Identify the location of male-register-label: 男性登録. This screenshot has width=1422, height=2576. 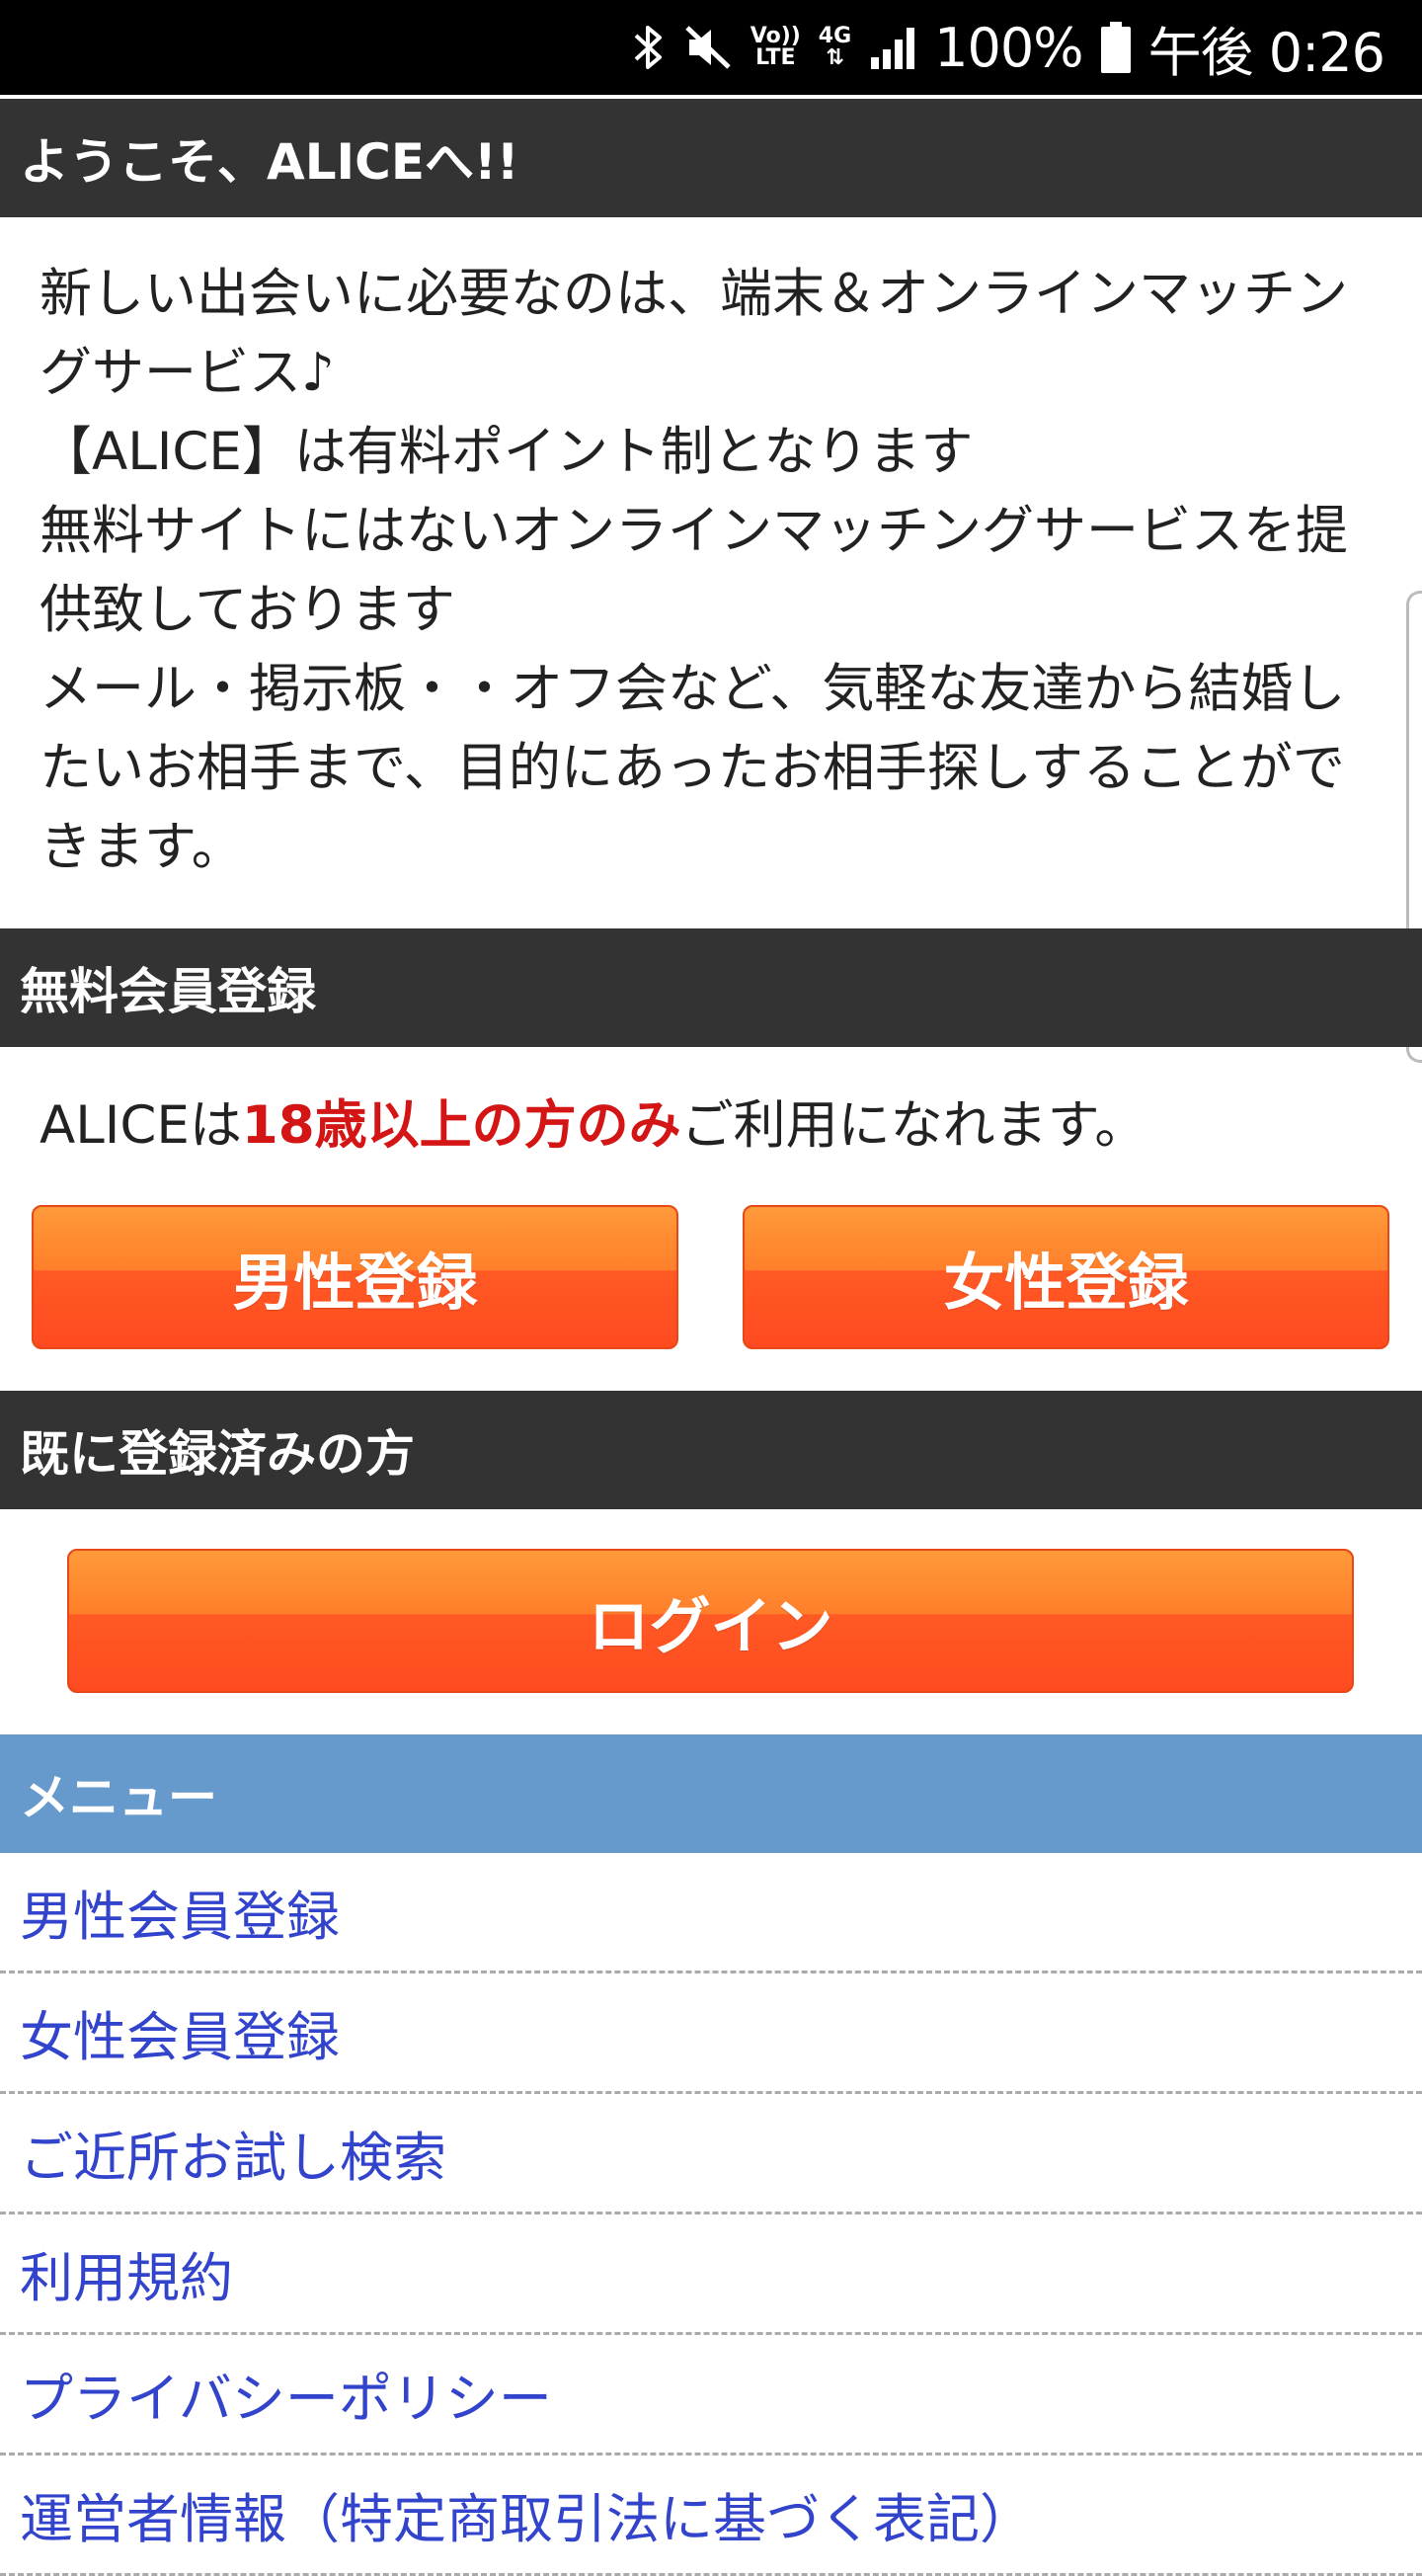
(355, 1283).